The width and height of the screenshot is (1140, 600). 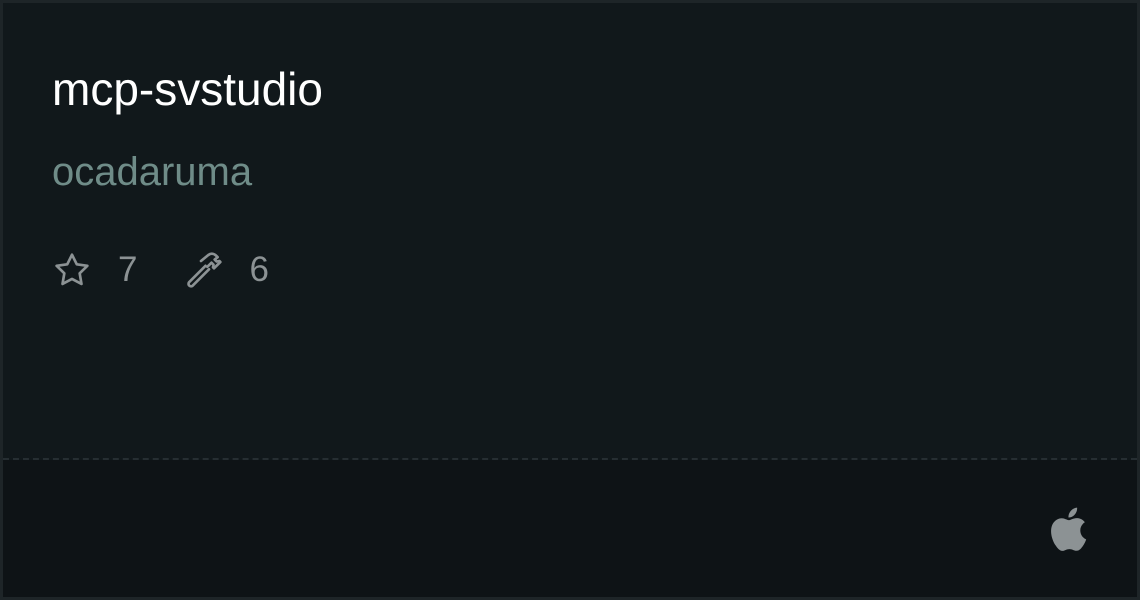 I want to click on hammer-icon, so click(x=203, y=270).